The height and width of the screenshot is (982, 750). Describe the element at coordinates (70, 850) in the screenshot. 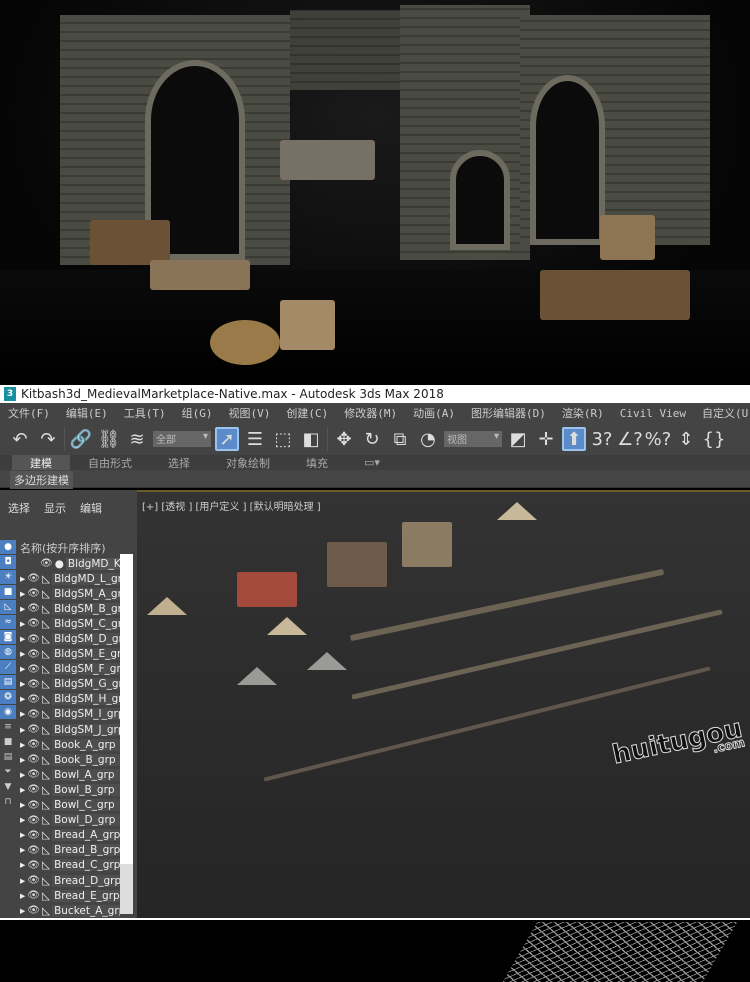

I see `tree-item: ▸ 👁 ◺ Bread_B_grp` at that location.